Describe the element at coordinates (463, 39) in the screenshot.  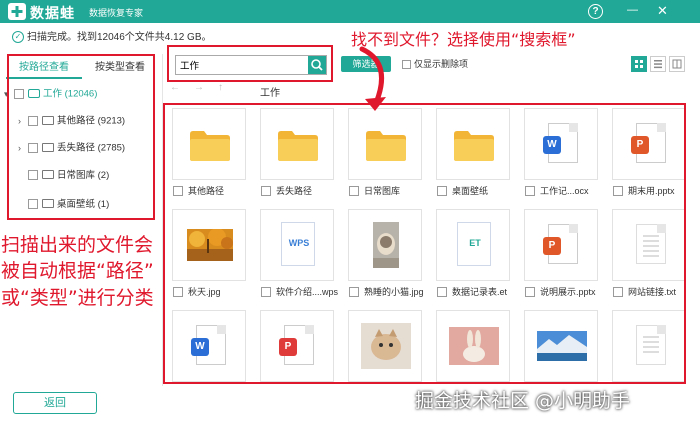
I see `annotation-top-text: 找不到文件？选择使用“搜索框”` at that location.